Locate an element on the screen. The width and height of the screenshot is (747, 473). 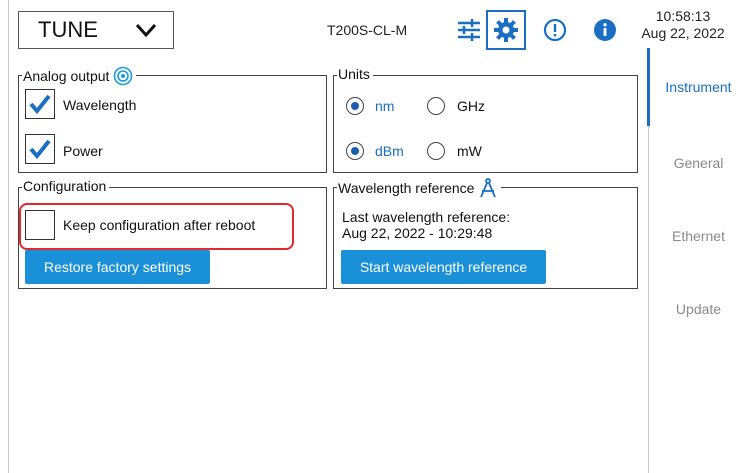
gear-icon is located at coordinates (506, 30).